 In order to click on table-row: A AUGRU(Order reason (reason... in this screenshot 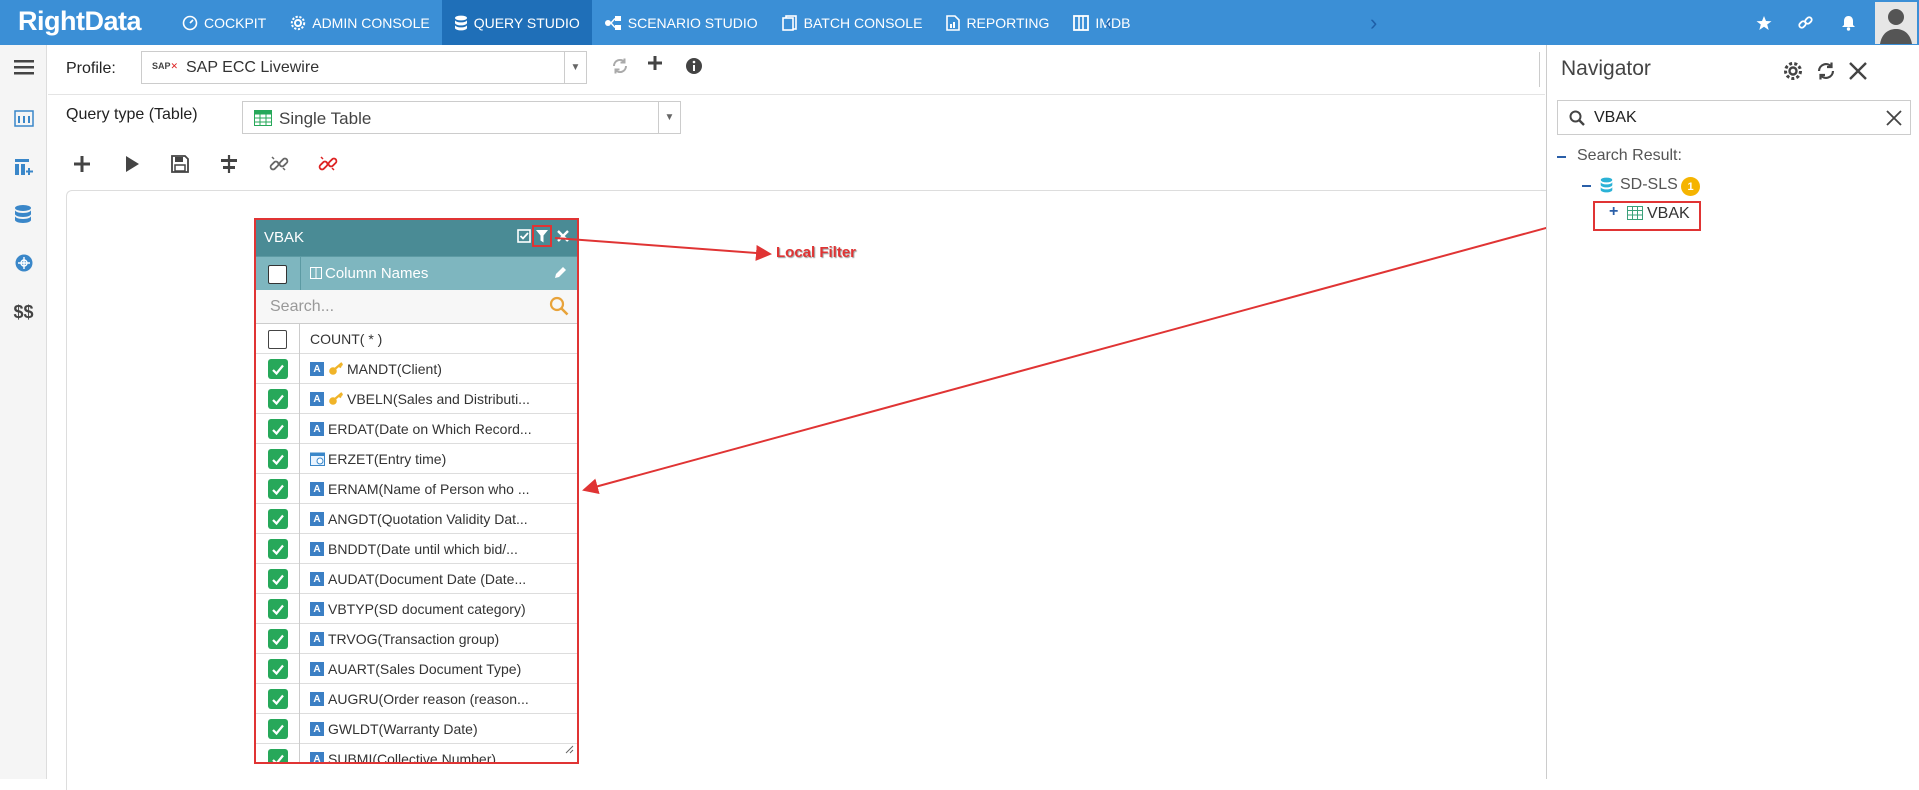, I will do `click(416, 699)`.